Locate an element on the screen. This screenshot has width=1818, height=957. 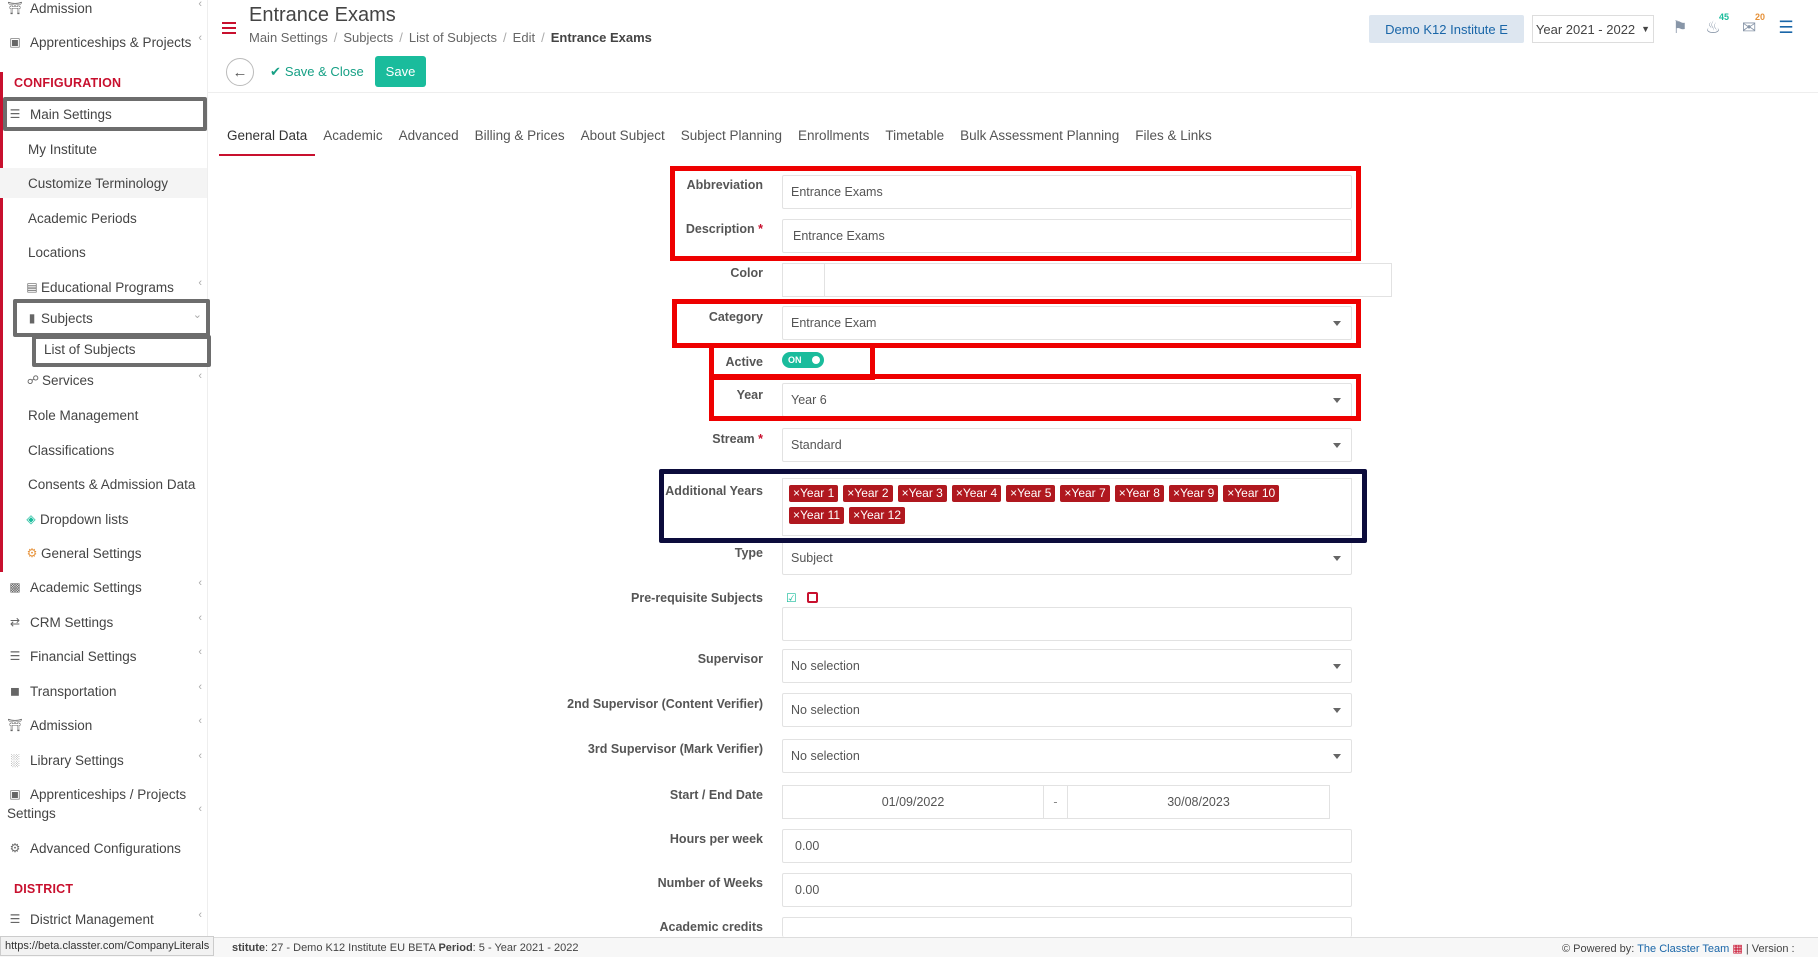
color-swatch is located at coordinates (804, 280).